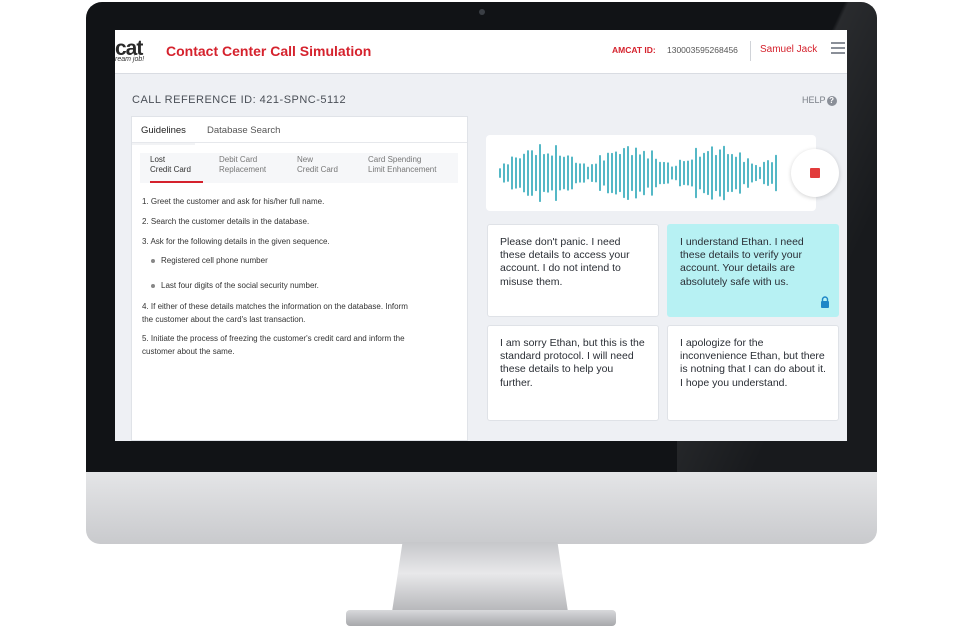 The height and width of the screenshot is (628, 960). What do you see at coordinates (702, 50) in the screenshot?
I see `amcat-id-value: 130003595268456` at bounding box center [702, 50].